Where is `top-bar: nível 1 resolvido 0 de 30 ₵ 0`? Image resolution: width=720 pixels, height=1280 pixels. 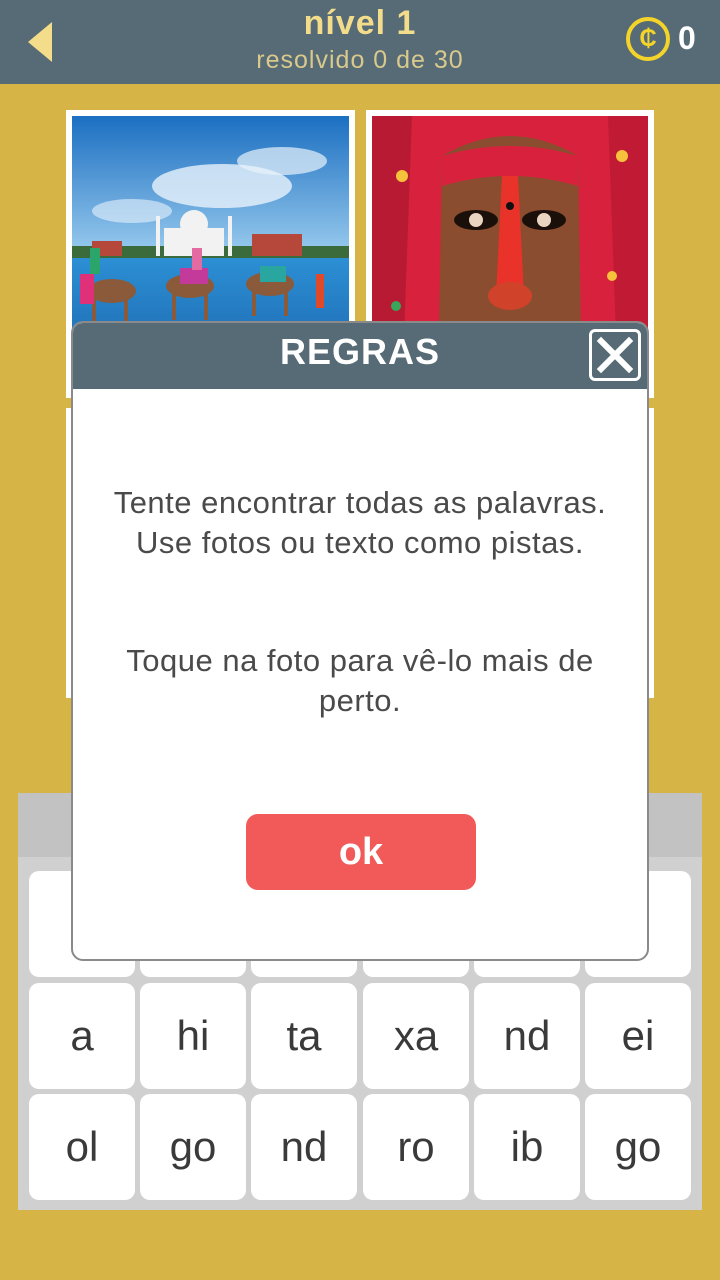 top-bar: nível 1 resolvido 0 de 30 ₵ 0 is located at coordinates (360, 42).